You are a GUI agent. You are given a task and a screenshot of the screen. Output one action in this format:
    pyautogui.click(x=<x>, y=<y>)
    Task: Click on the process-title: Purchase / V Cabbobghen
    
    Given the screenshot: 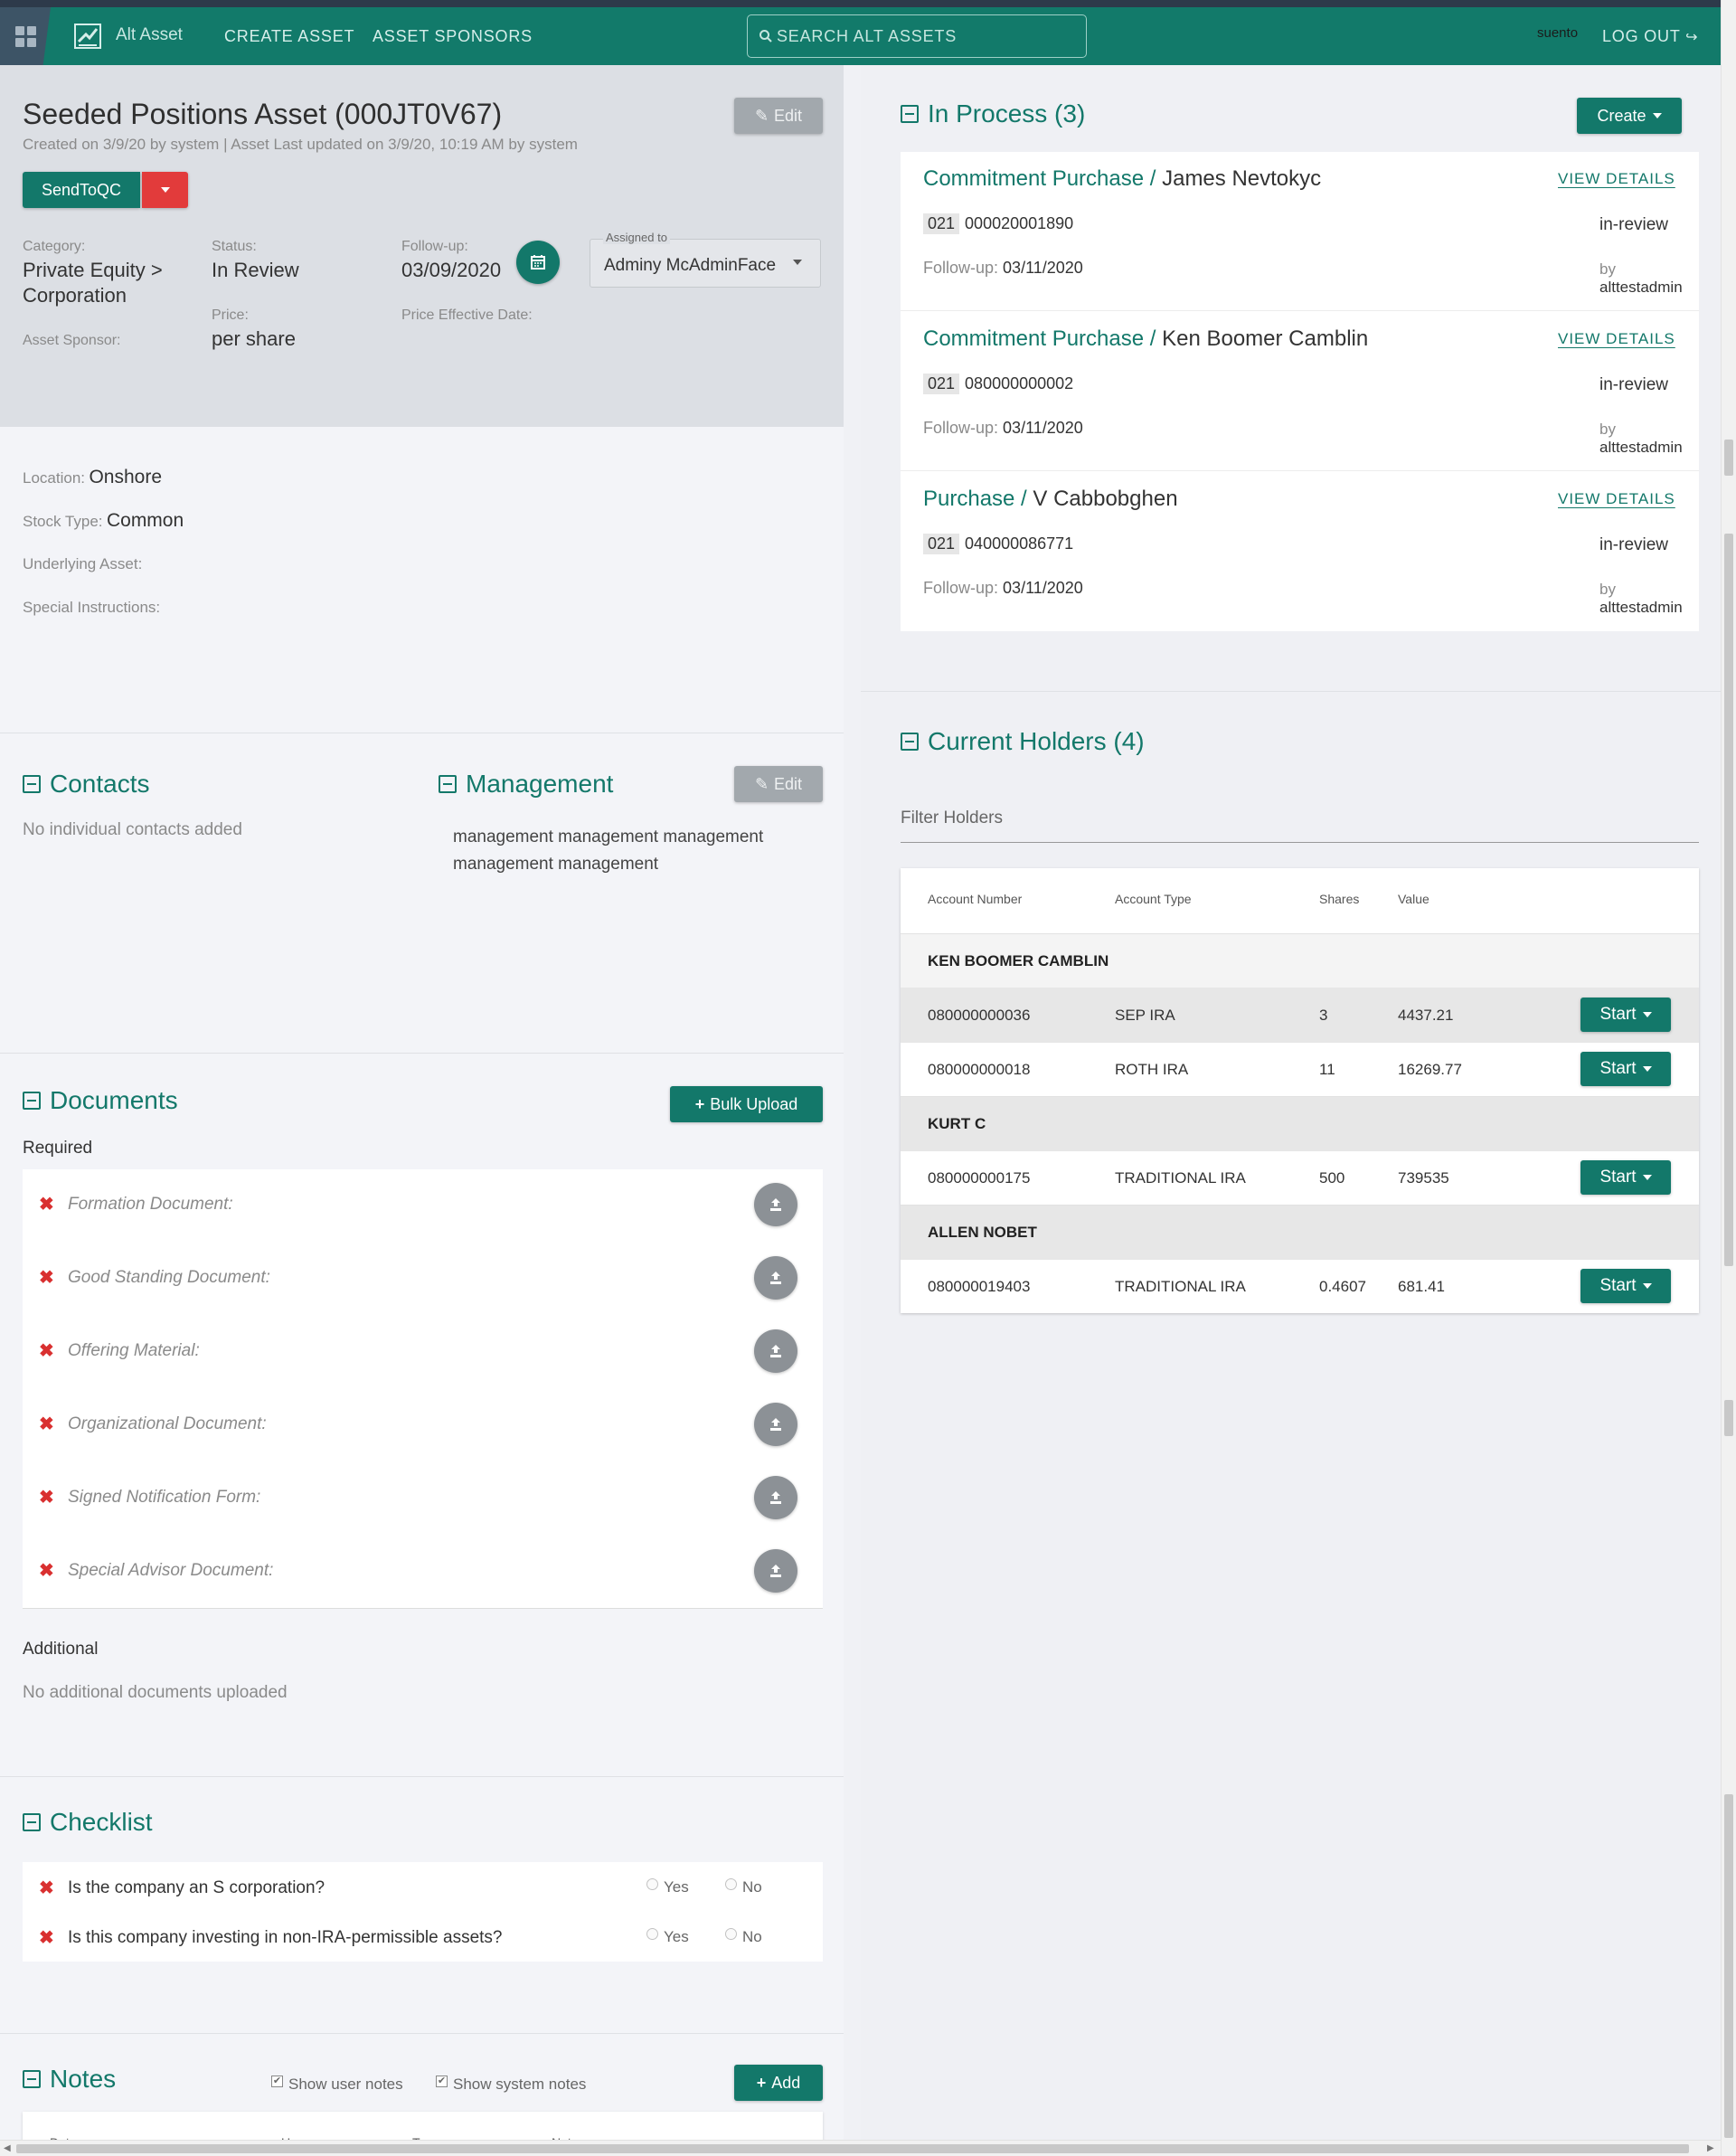 What is the action you would take?
    pyautogui.click(x=1051, y=499)
    